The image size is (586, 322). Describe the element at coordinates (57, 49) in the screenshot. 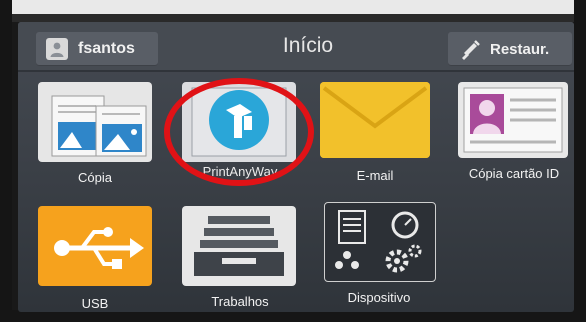

I see `user-avatar-icon` at that location.